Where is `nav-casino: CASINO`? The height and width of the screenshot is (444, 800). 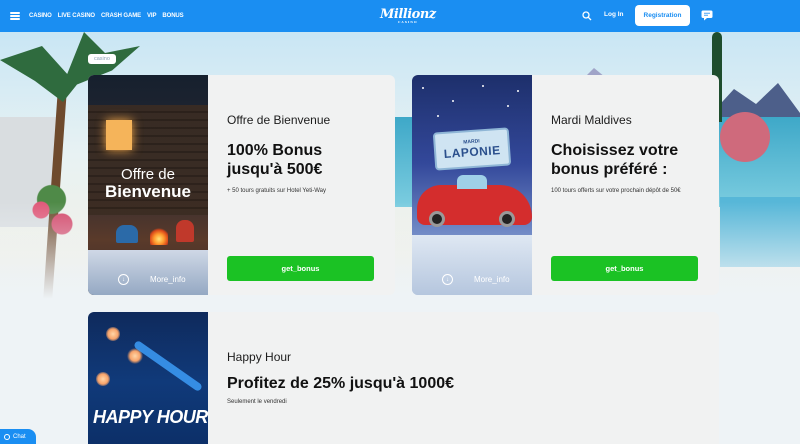 nav-casino: CASINO is located at coordinates (40, 16).